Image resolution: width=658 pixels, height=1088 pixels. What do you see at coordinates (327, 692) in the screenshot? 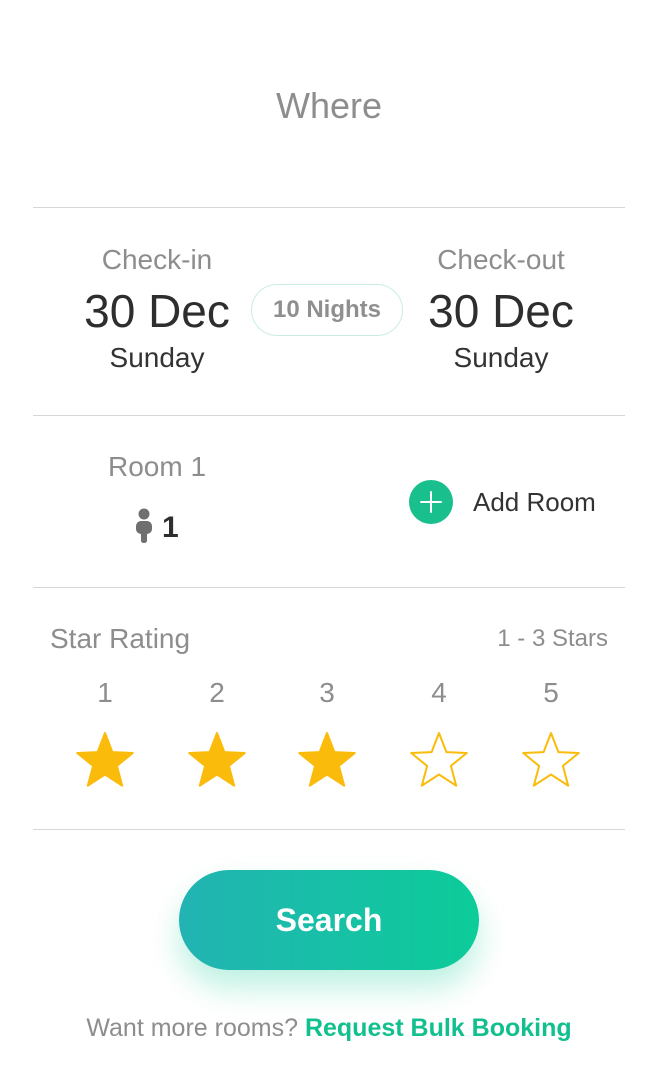
I see `star-number: 3` at bounding box center [327, 692].